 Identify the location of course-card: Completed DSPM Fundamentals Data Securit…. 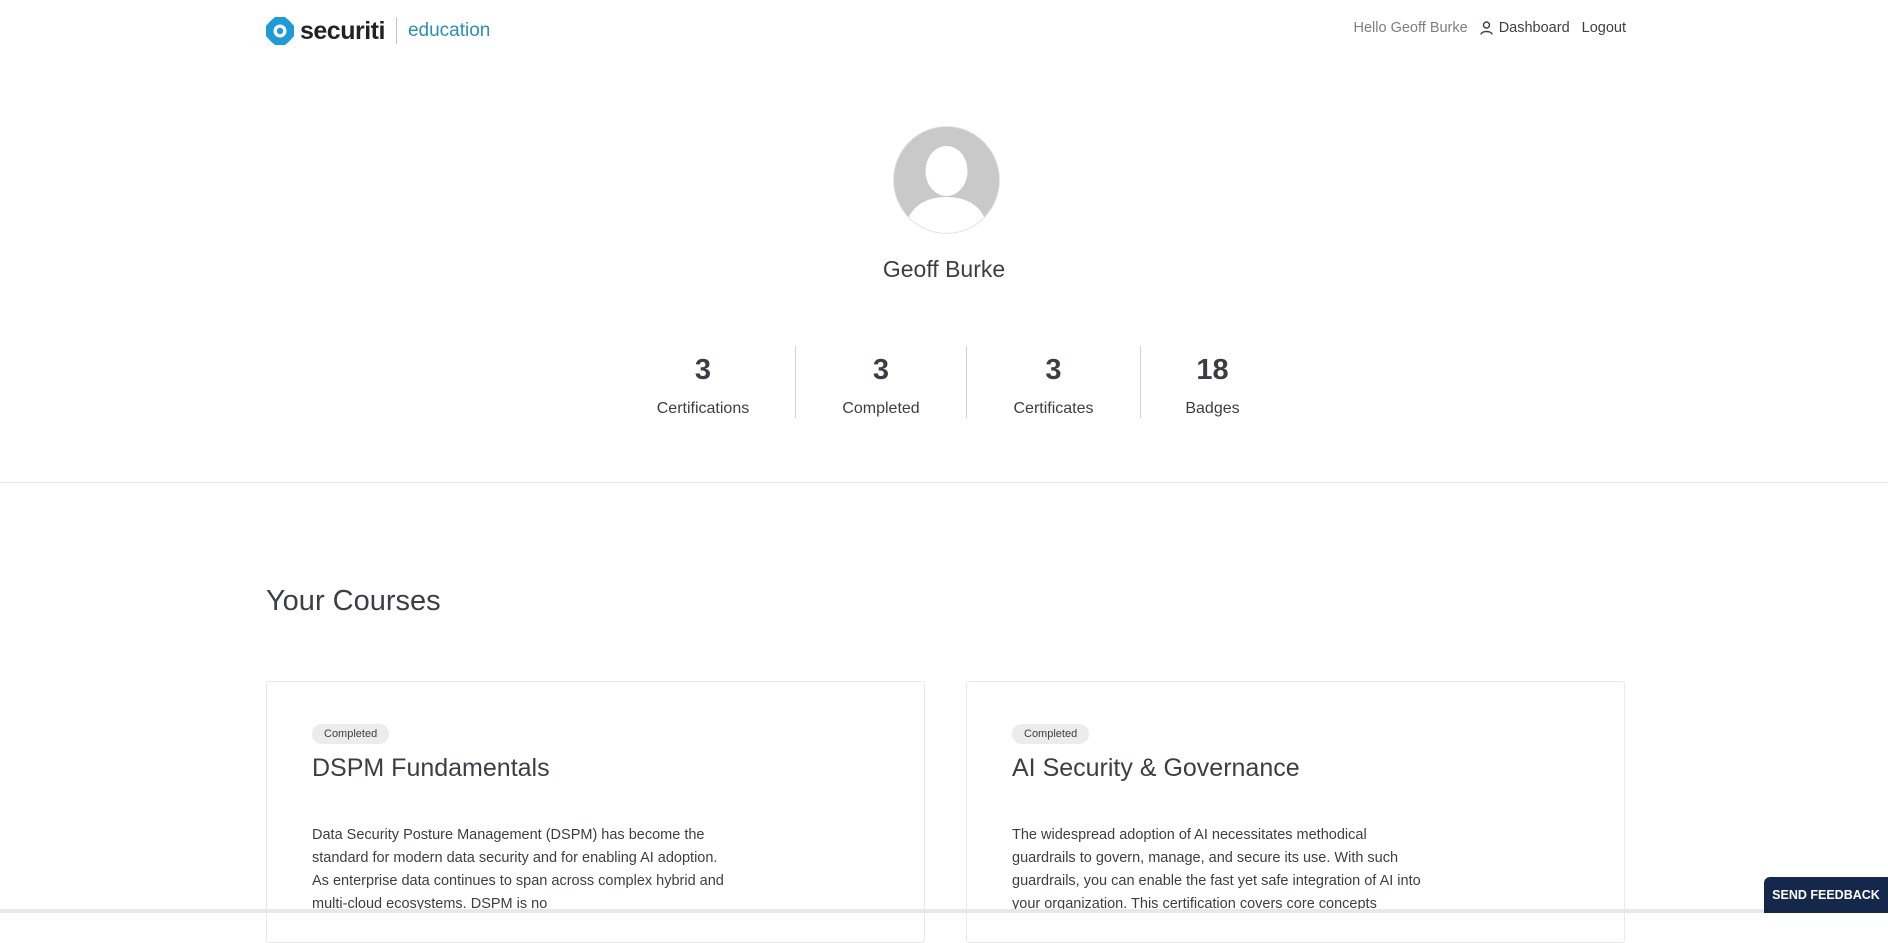
(595, 812).